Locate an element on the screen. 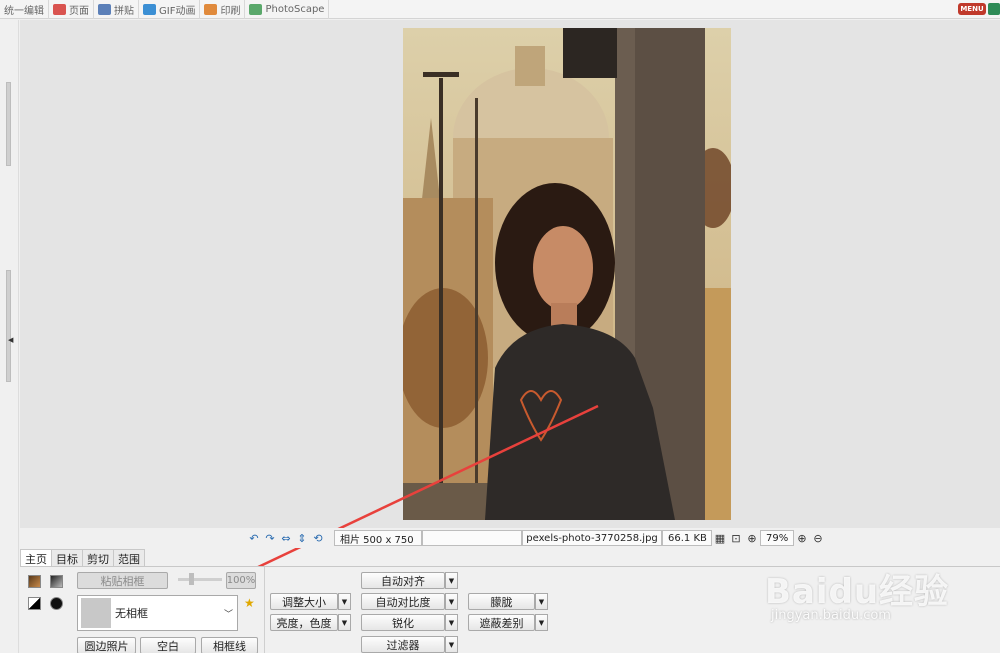 The image size is (1000, 653). bloom-button: 朦胧 is located at coordinates (501, 601).